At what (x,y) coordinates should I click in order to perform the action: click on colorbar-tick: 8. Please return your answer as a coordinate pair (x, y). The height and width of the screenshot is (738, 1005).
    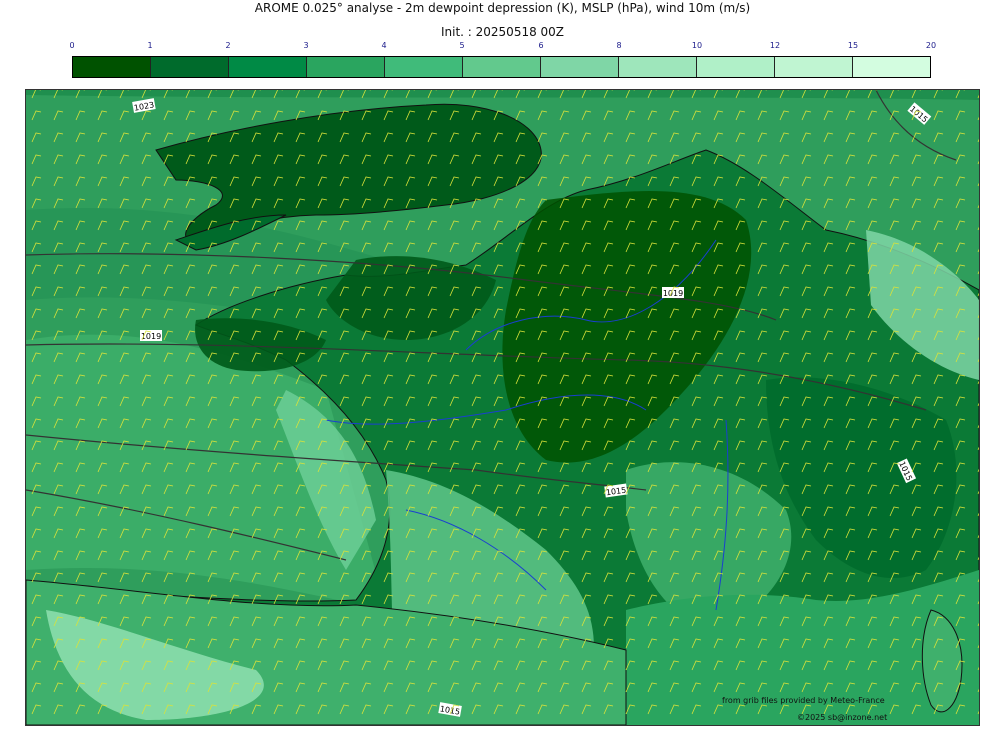
    Looking at the image, I should click on (619, 45).